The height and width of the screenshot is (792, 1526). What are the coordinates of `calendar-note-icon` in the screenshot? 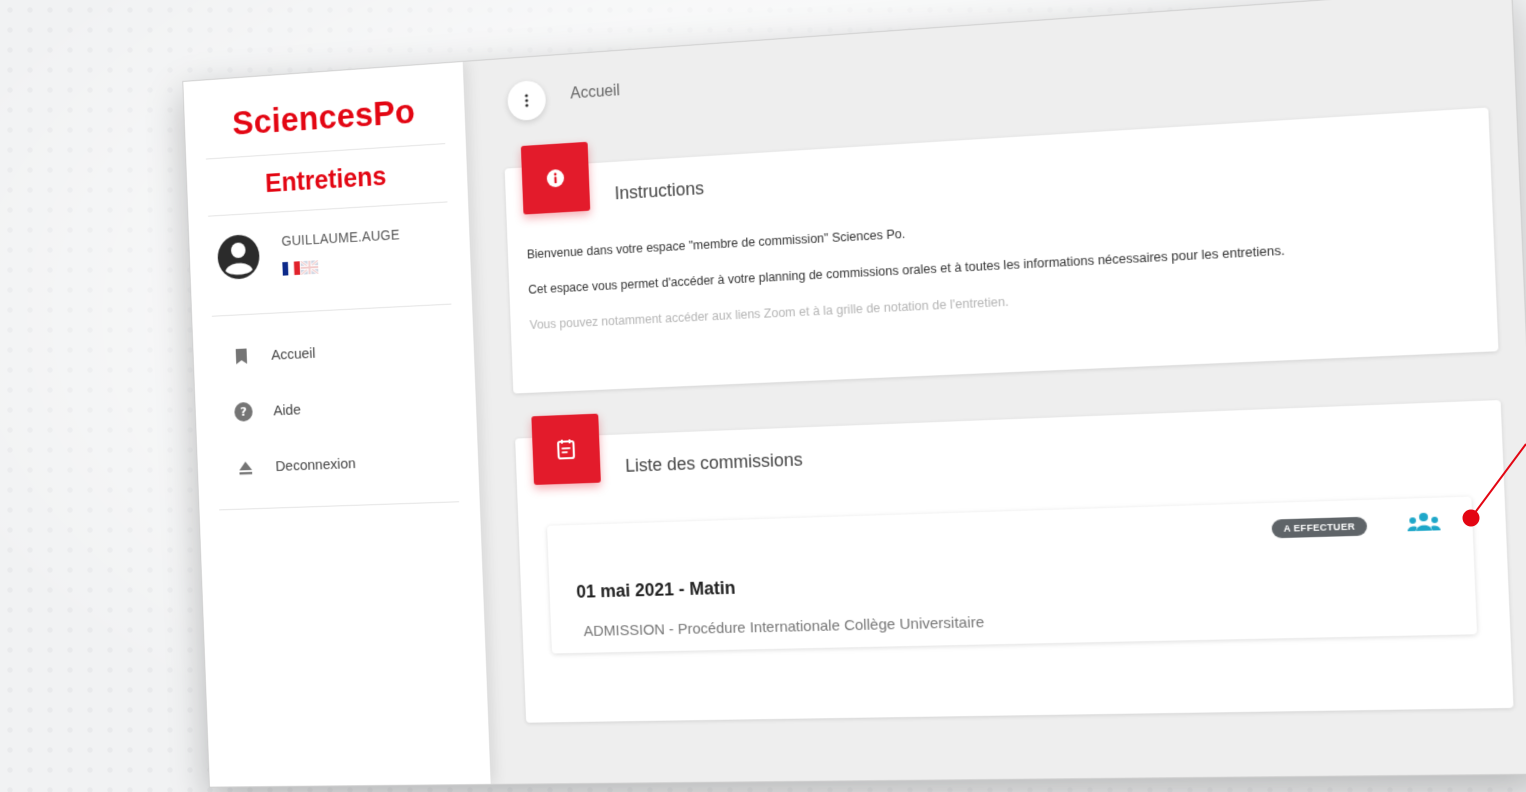 It's located at (566, 449).